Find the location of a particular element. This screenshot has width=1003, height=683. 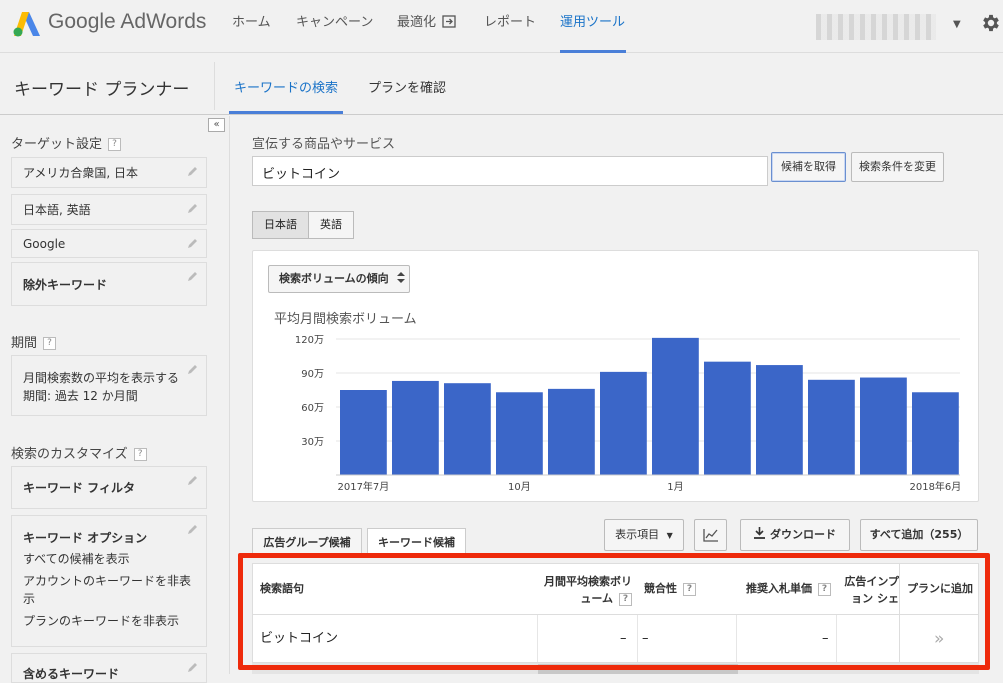

x-tick-label: 10月 is located at coordinates (519, 487).